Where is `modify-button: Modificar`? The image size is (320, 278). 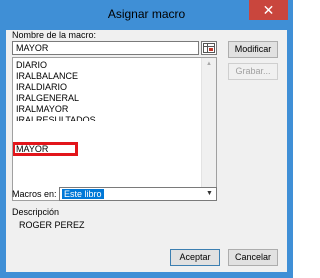 modify-button: Modificar is located at coordinates (253, 49).